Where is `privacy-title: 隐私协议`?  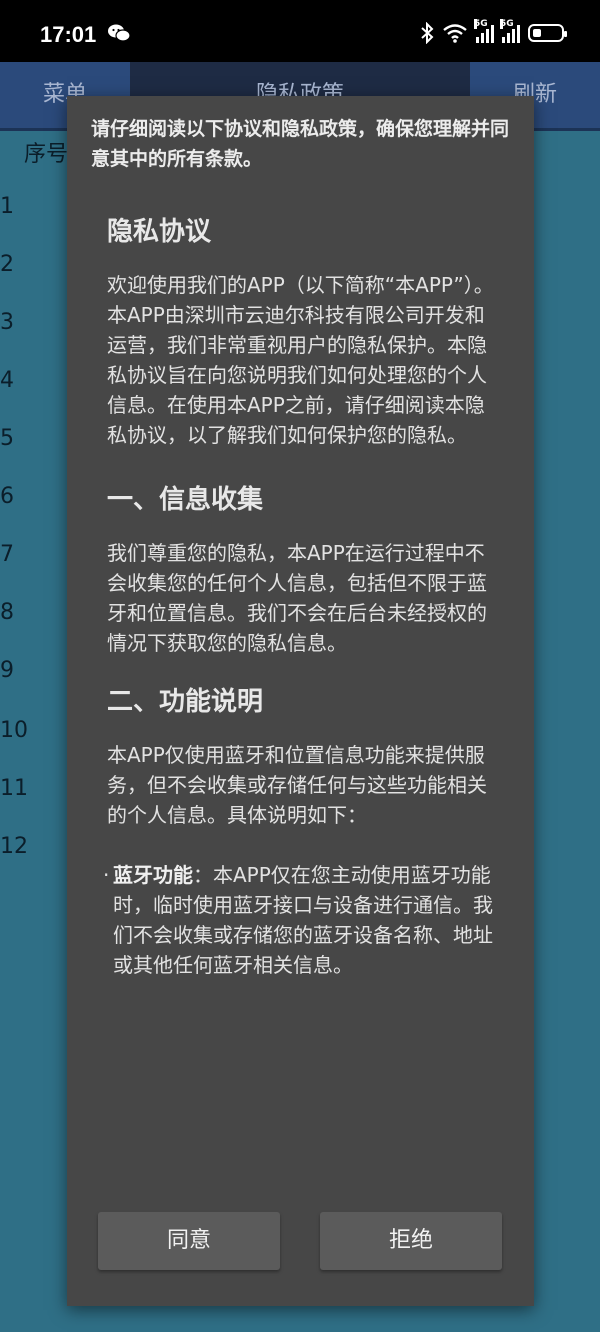 privacy-title: 隐私协议 is located at coordinates (159, 232).